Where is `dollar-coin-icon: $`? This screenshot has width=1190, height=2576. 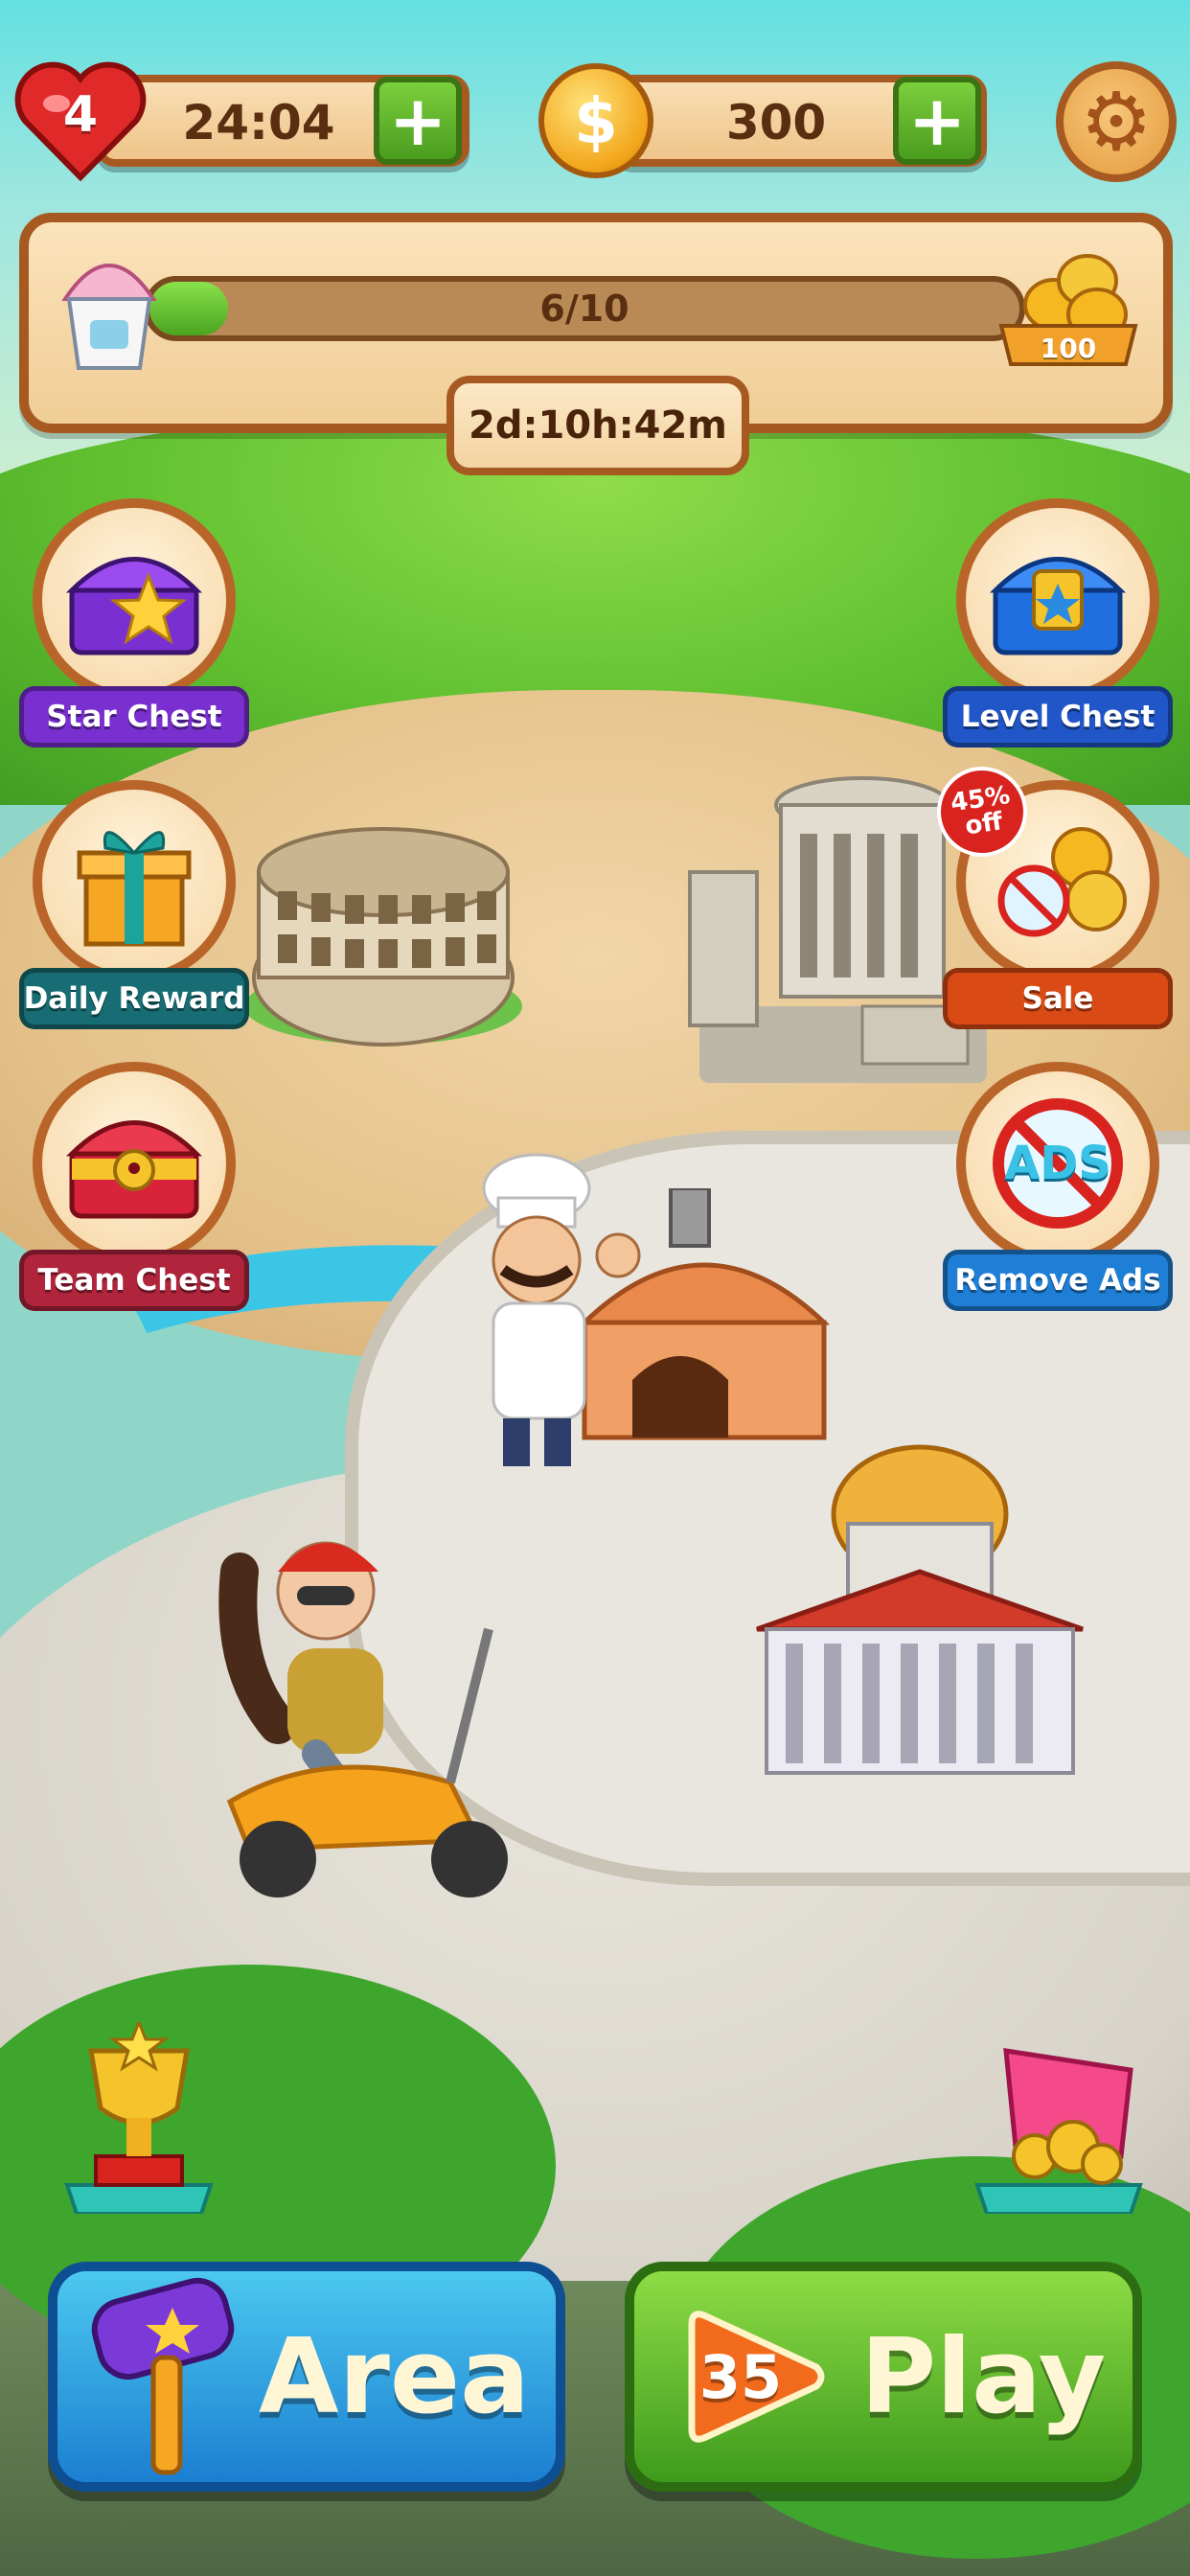
dollar-coin-icon: $ is located at coordinates (595, 120).